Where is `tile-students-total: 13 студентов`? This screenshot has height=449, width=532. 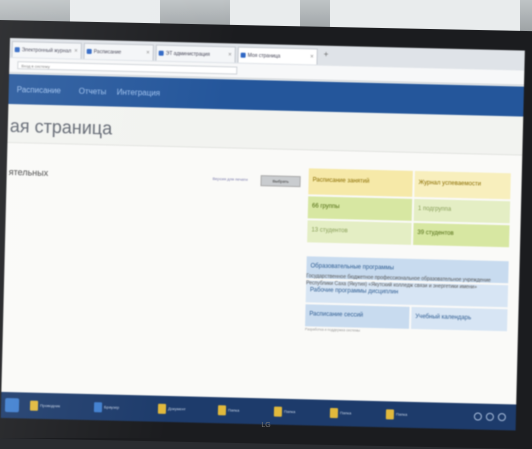 tile-students-total: 13 студентов is located at coordinates (359, 232).